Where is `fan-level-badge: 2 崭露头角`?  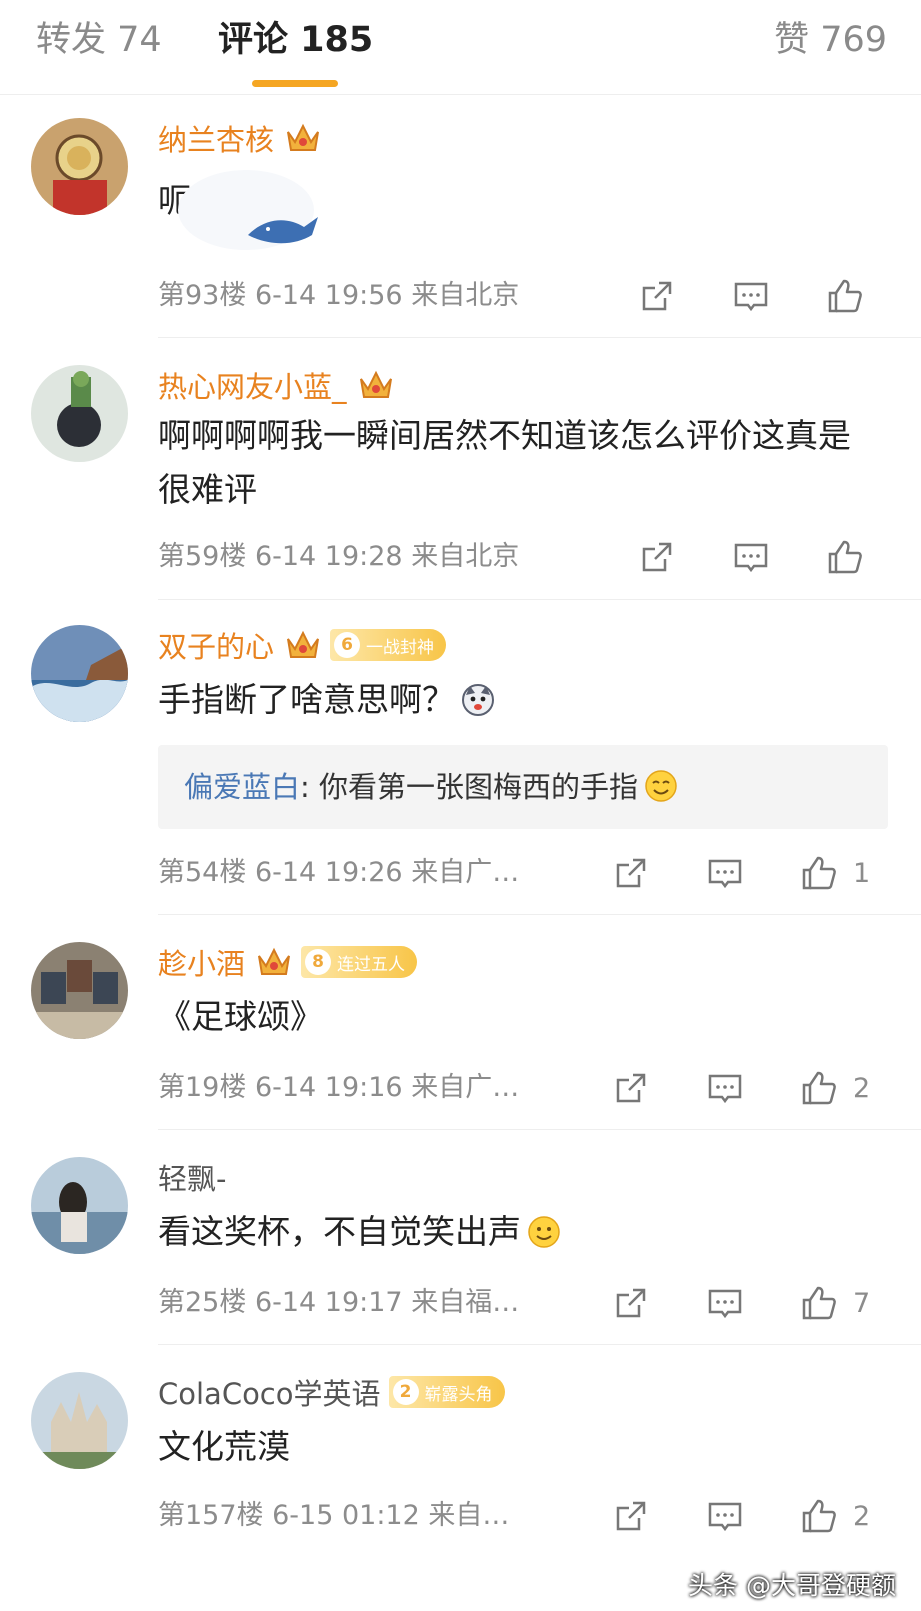 fan-level-badge: 2 崭露头角 is located at coordinates (446, 1392).